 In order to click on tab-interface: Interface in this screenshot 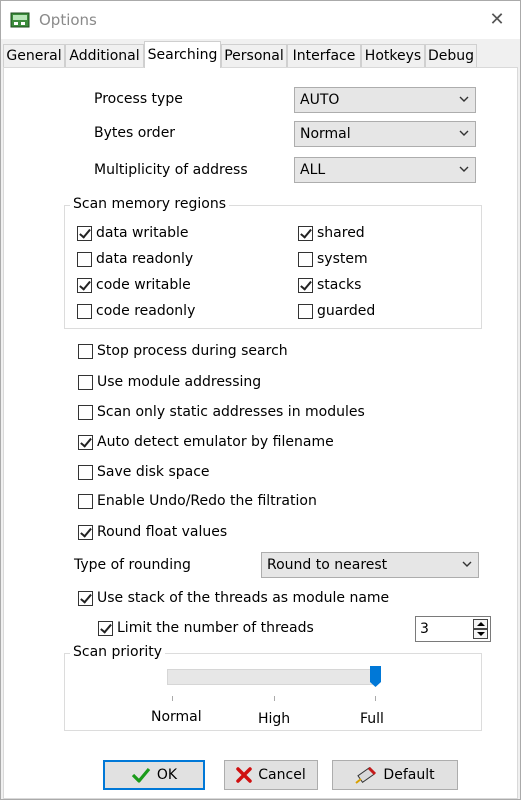, I will do `click(324, 55)`.